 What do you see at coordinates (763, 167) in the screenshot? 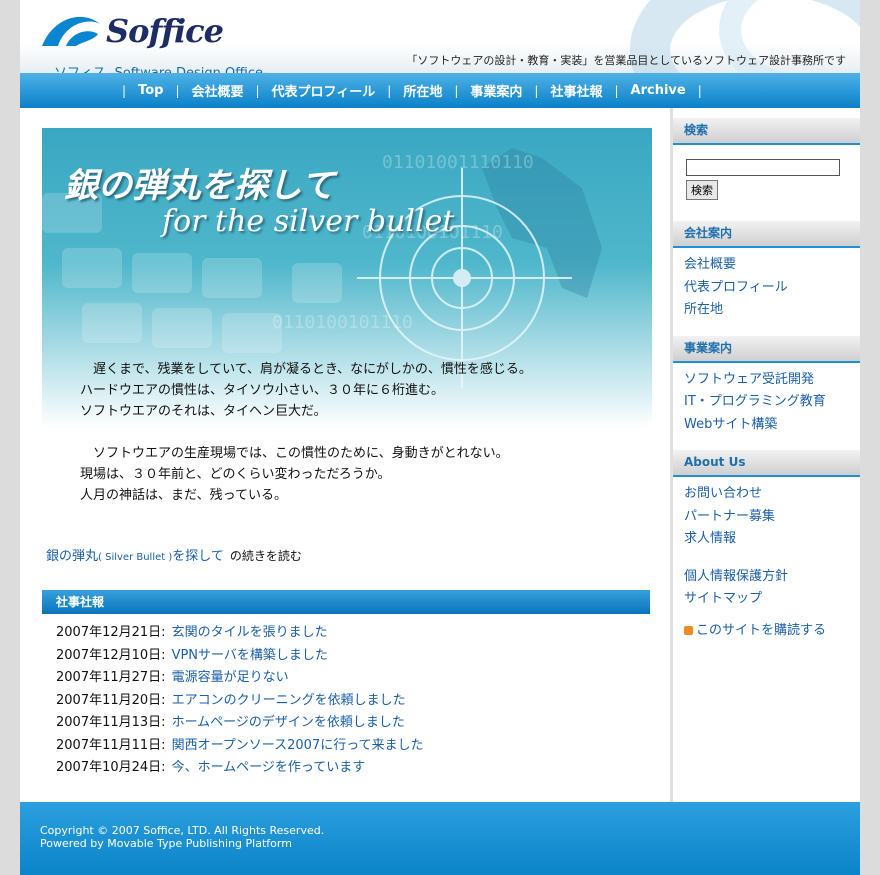
I see `search-input` at bounding box center [763, 167].